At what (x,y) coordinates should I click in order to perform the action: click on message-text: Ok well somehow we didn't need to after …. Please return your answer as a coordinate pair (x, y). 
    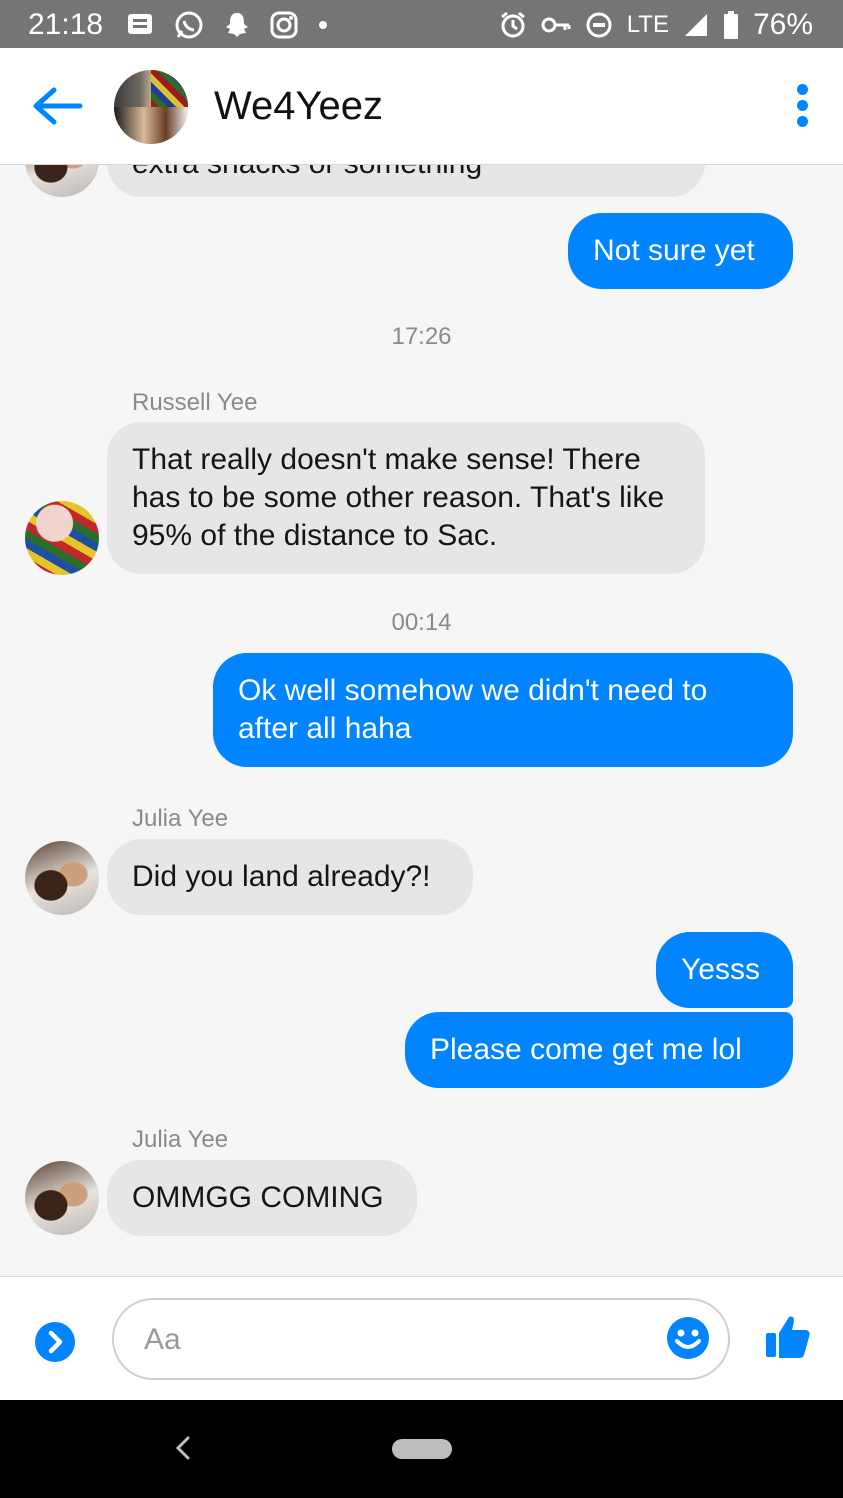
    Looking at the image, I should click on (473, 709).